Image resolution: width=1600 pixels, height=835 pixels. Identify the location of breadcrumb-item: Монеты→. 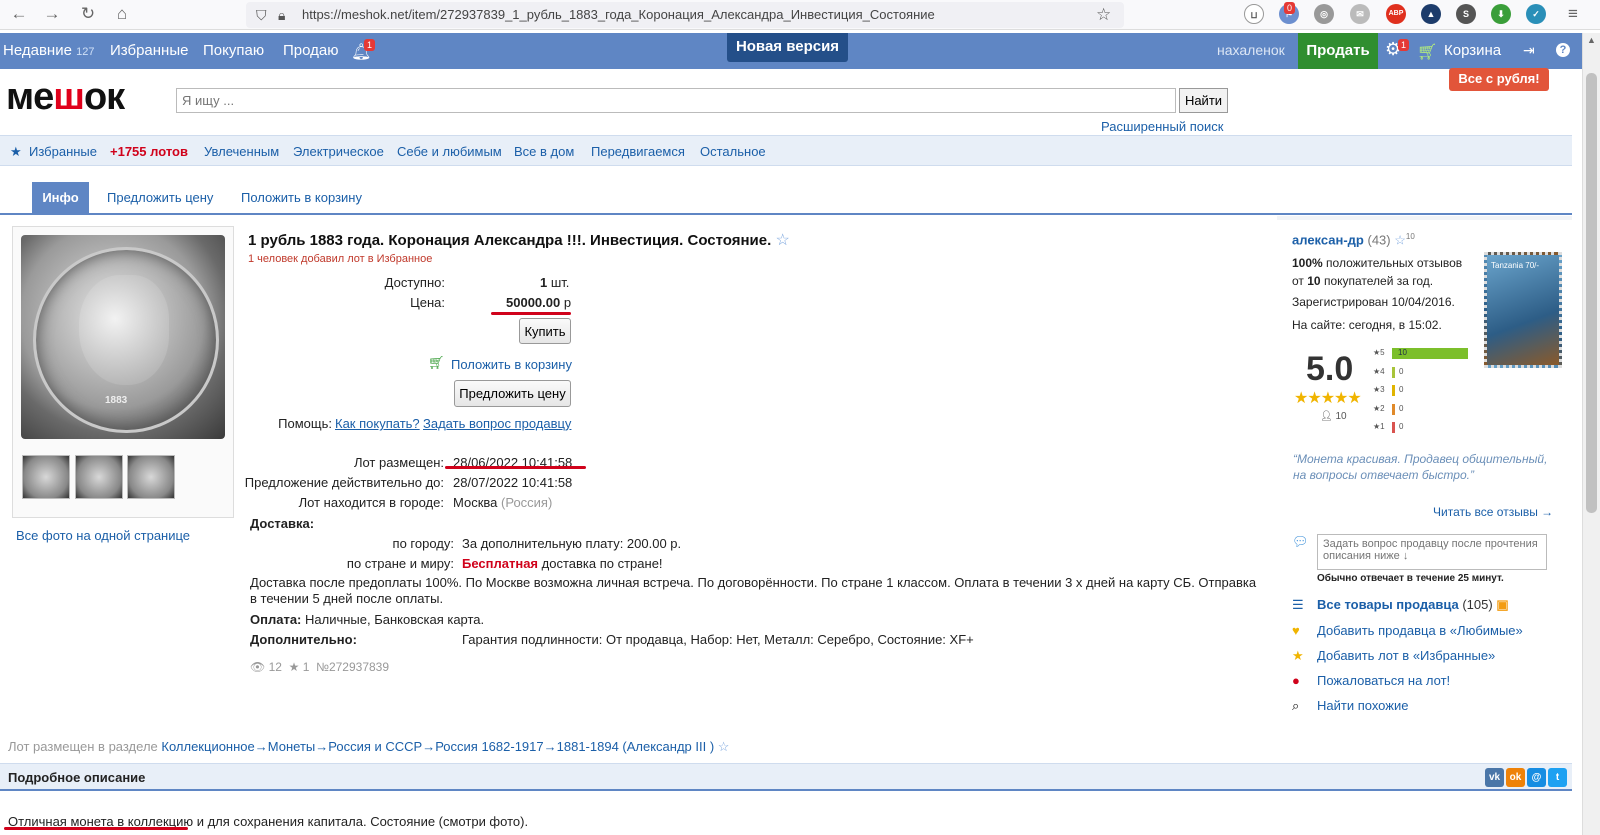
(298, 746).